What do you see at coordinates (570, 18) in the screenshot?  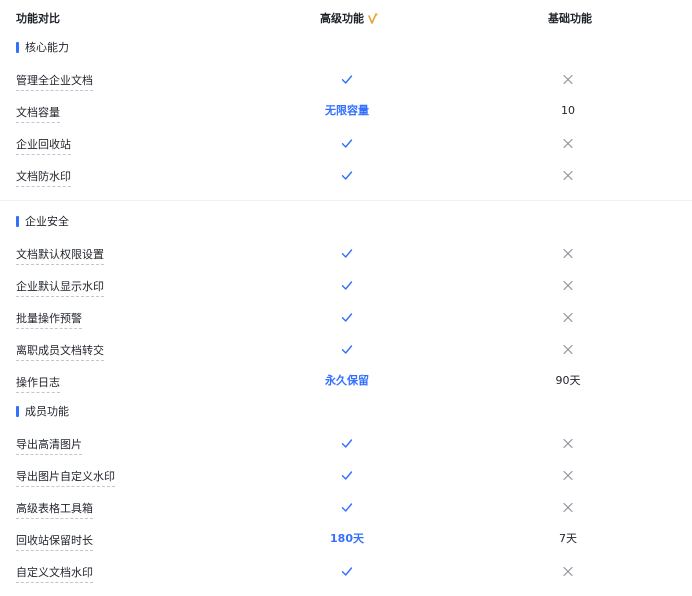 I see `header-basic-column: 基础功能` at bounding box center [570, 18].